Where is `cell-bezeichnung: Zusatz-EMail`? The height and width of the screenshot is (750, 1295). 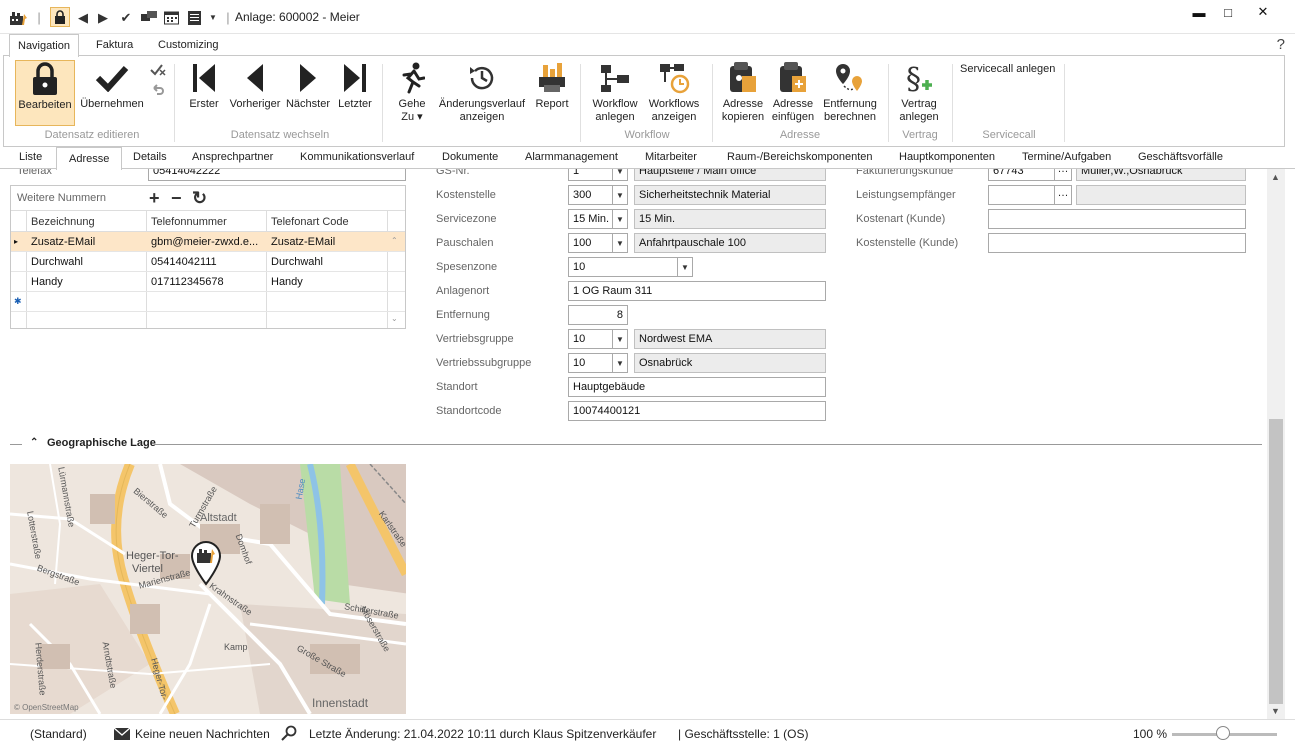
cell-bezeichnung: Zusatz-EMail is located at coordinates (87, 242).